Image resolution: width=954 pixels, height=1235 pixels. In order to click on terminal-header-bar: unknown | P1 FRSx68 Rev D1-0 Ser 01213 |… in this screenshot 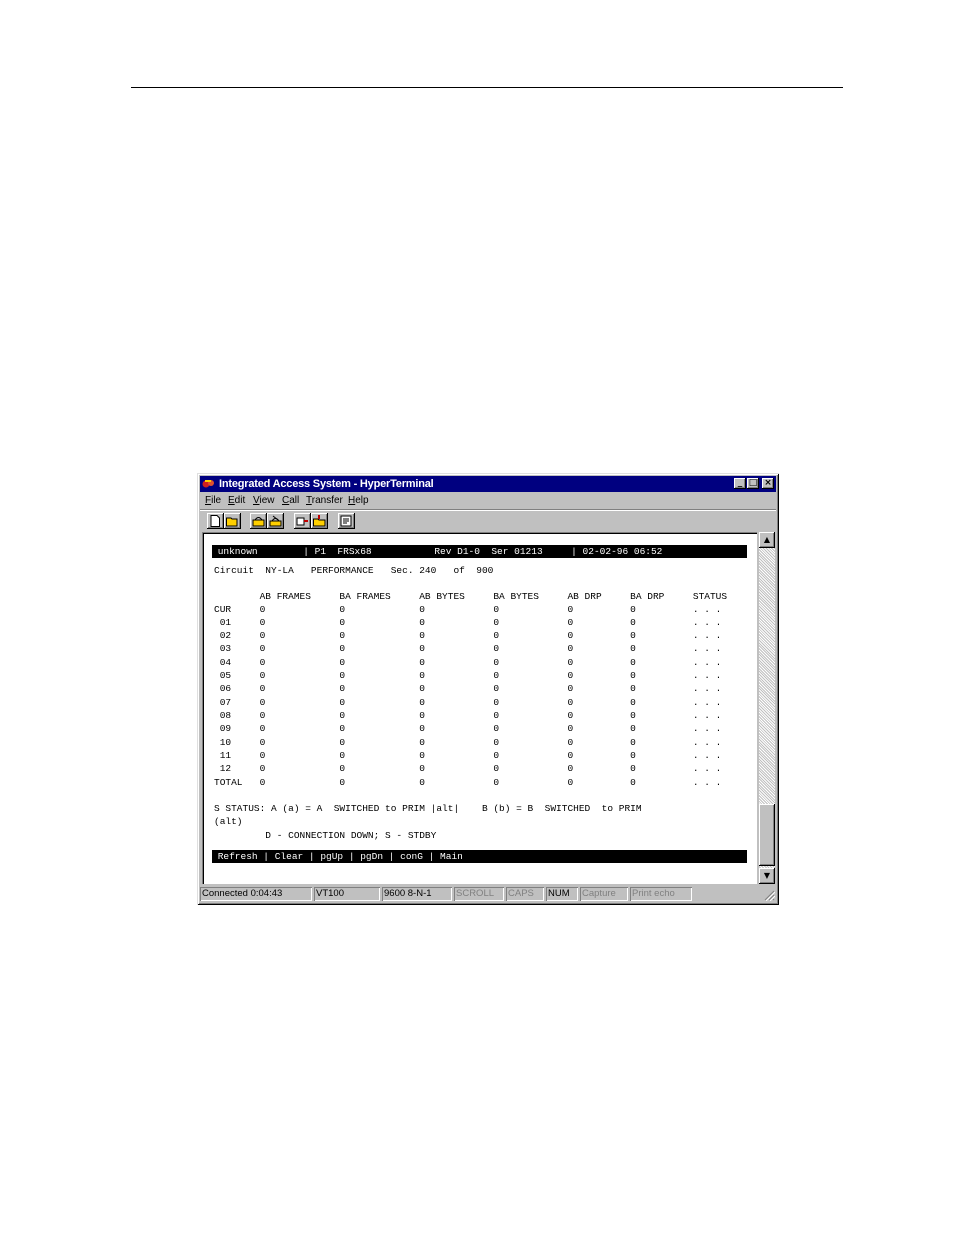, I will do `click(479, 551)`.